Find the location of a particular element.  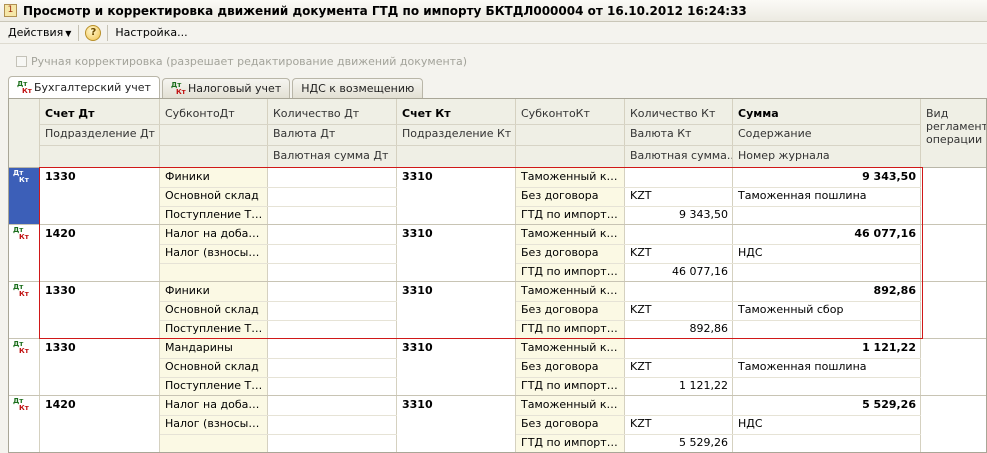

summa-cell: 1 121,22 is located at coordinates (827, 348).